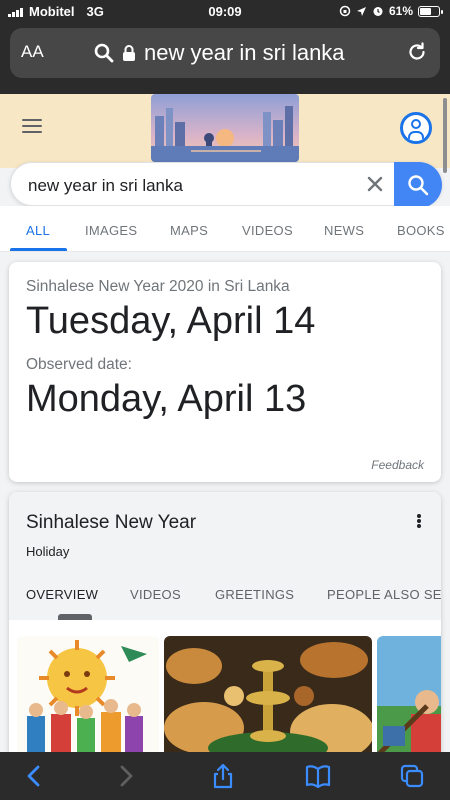  Describe the element at coordinates (79, 364) in the screenshot. I see `observed-label: Observed date:` at that location.